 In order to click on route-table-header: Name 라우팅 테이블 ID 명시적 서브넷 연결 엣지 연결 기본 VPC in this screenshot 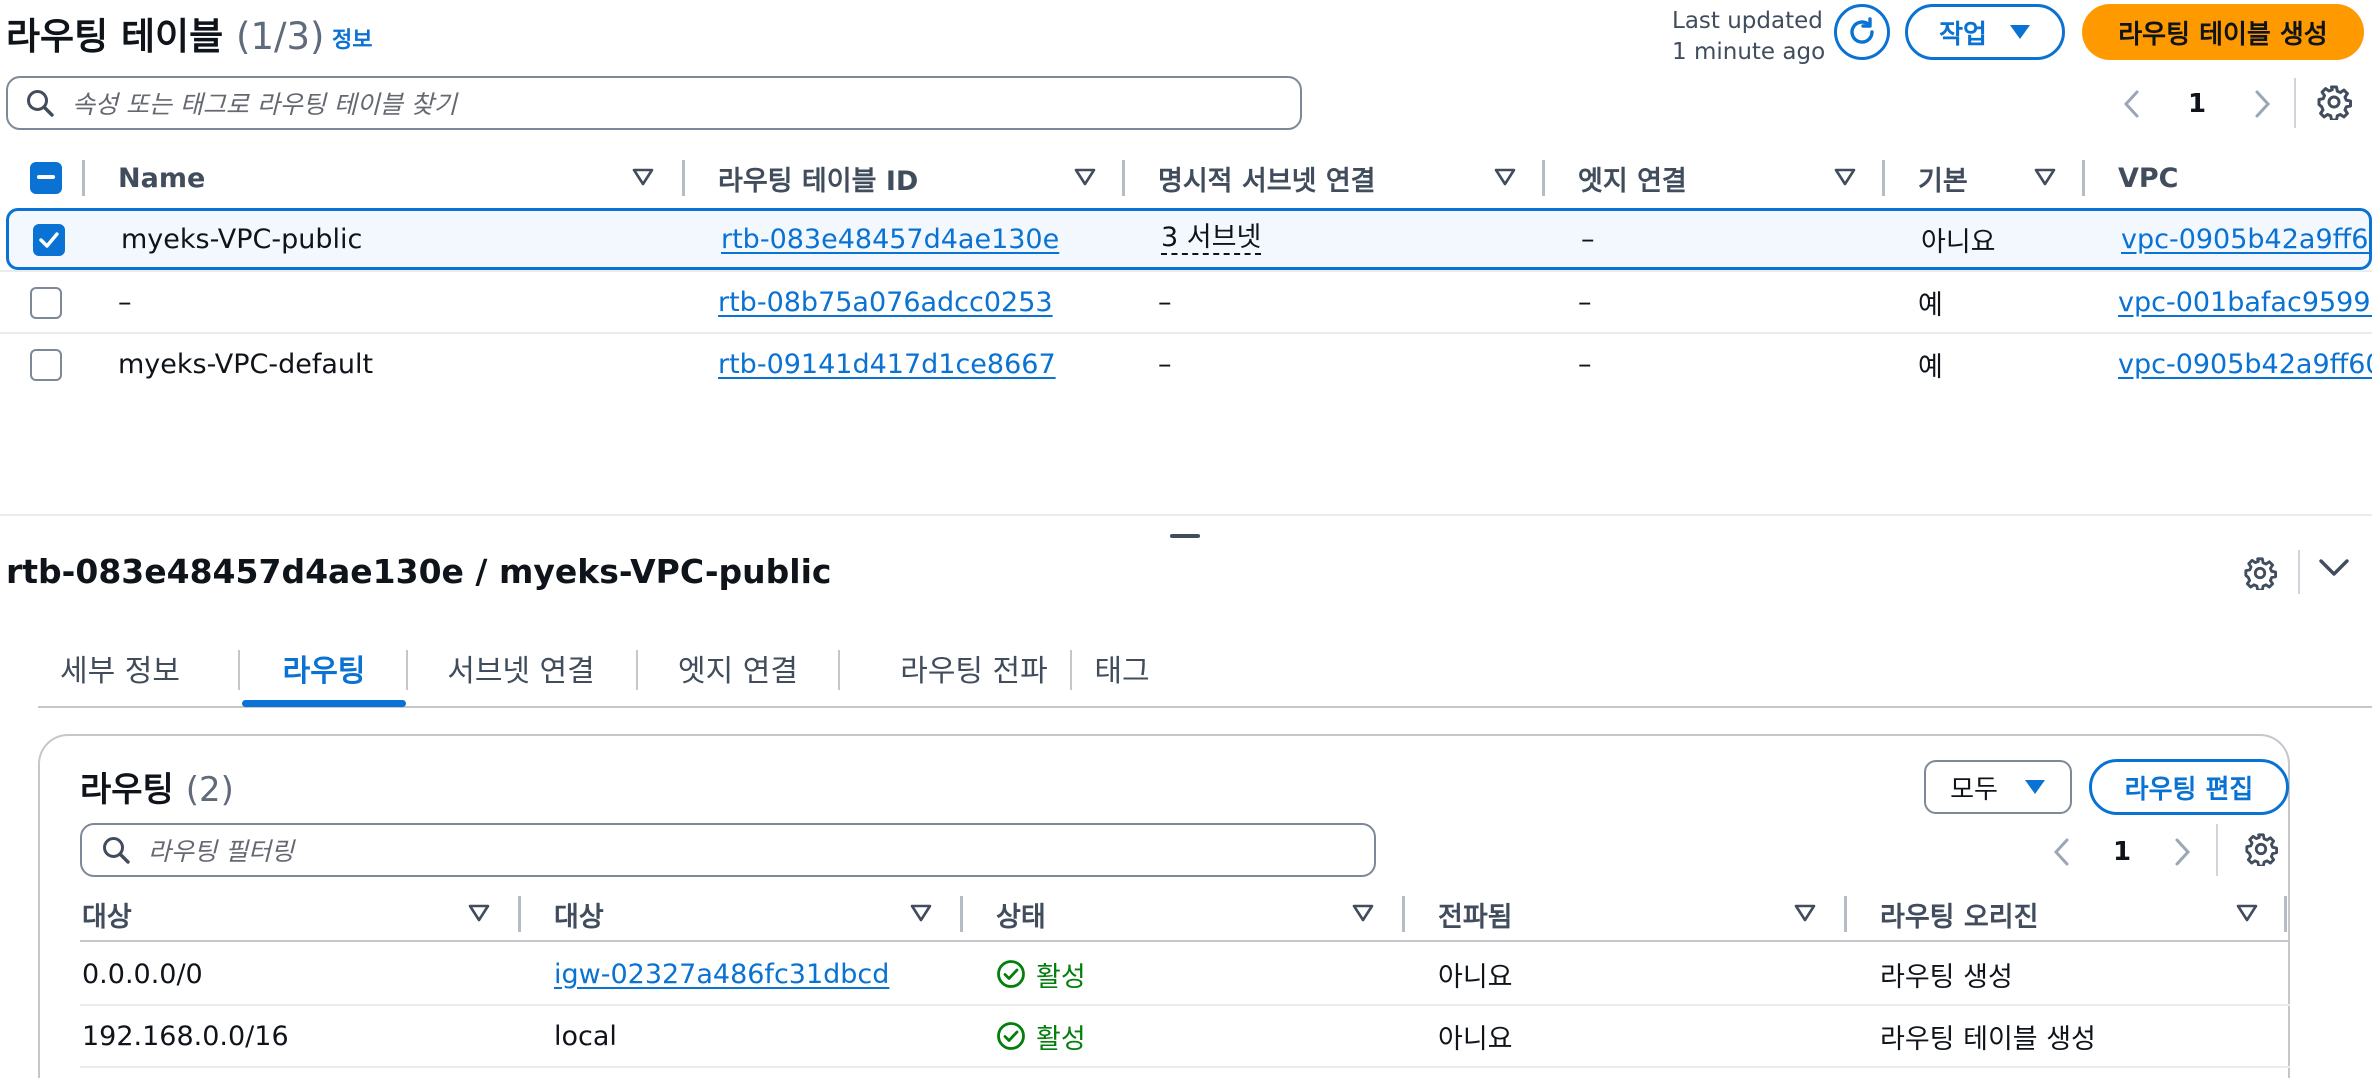, I will do `click(1186, 178)`.